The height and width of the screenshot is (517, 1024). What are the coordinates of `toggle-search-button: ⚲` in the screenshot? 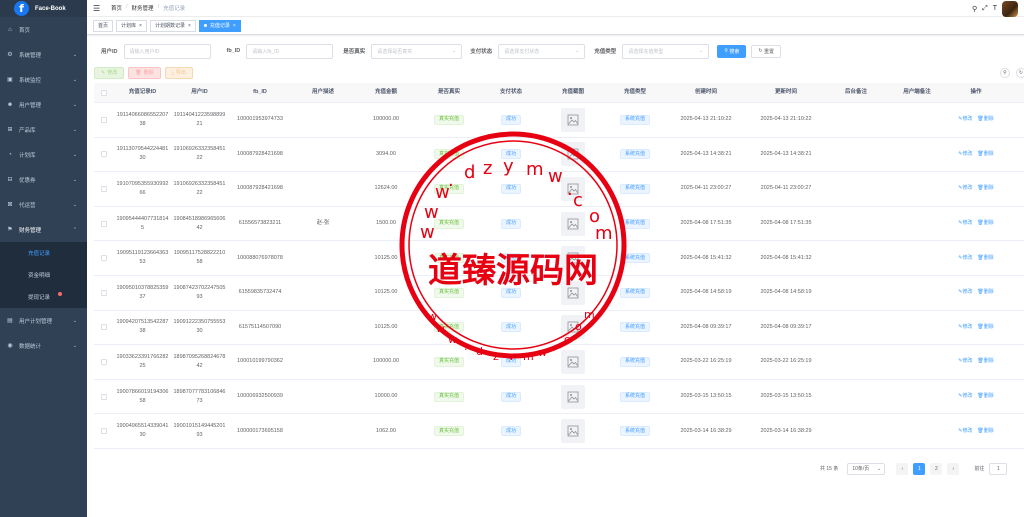 It's located at (1005, 73).